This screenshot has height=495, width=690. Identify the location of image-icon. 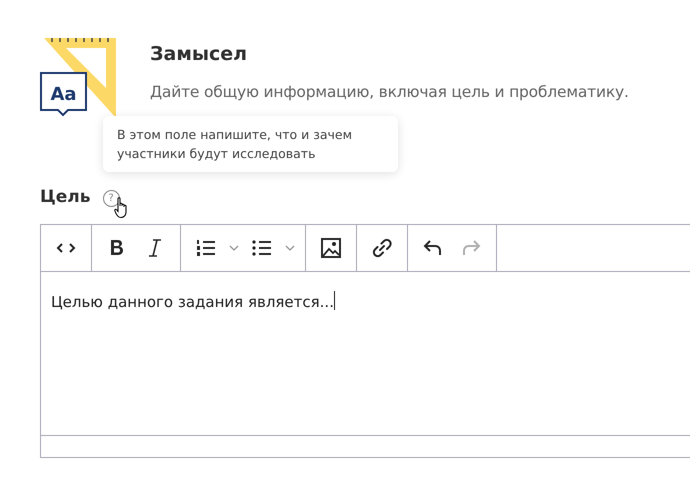
(331, 248).